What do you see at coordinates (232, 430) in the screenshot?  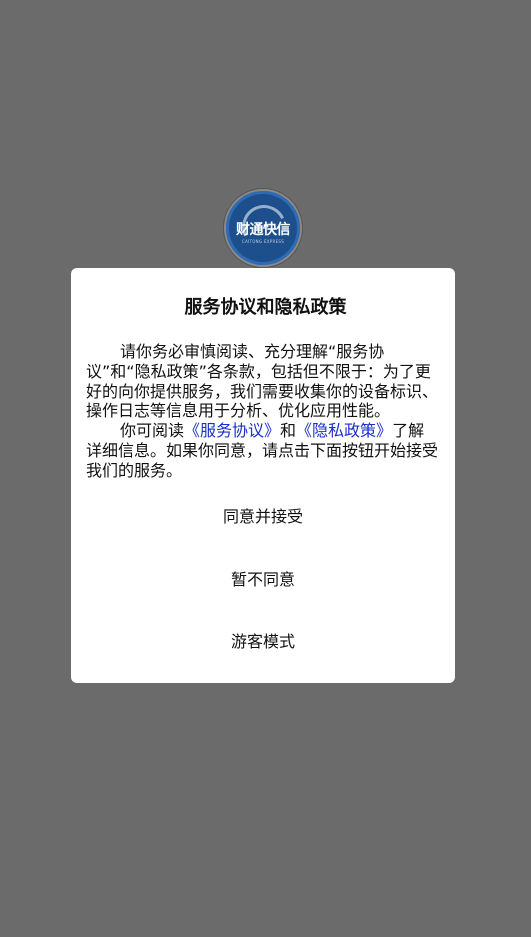 I see `service-agreement-link: 《服务协议》` at bounding box center [232, 430].